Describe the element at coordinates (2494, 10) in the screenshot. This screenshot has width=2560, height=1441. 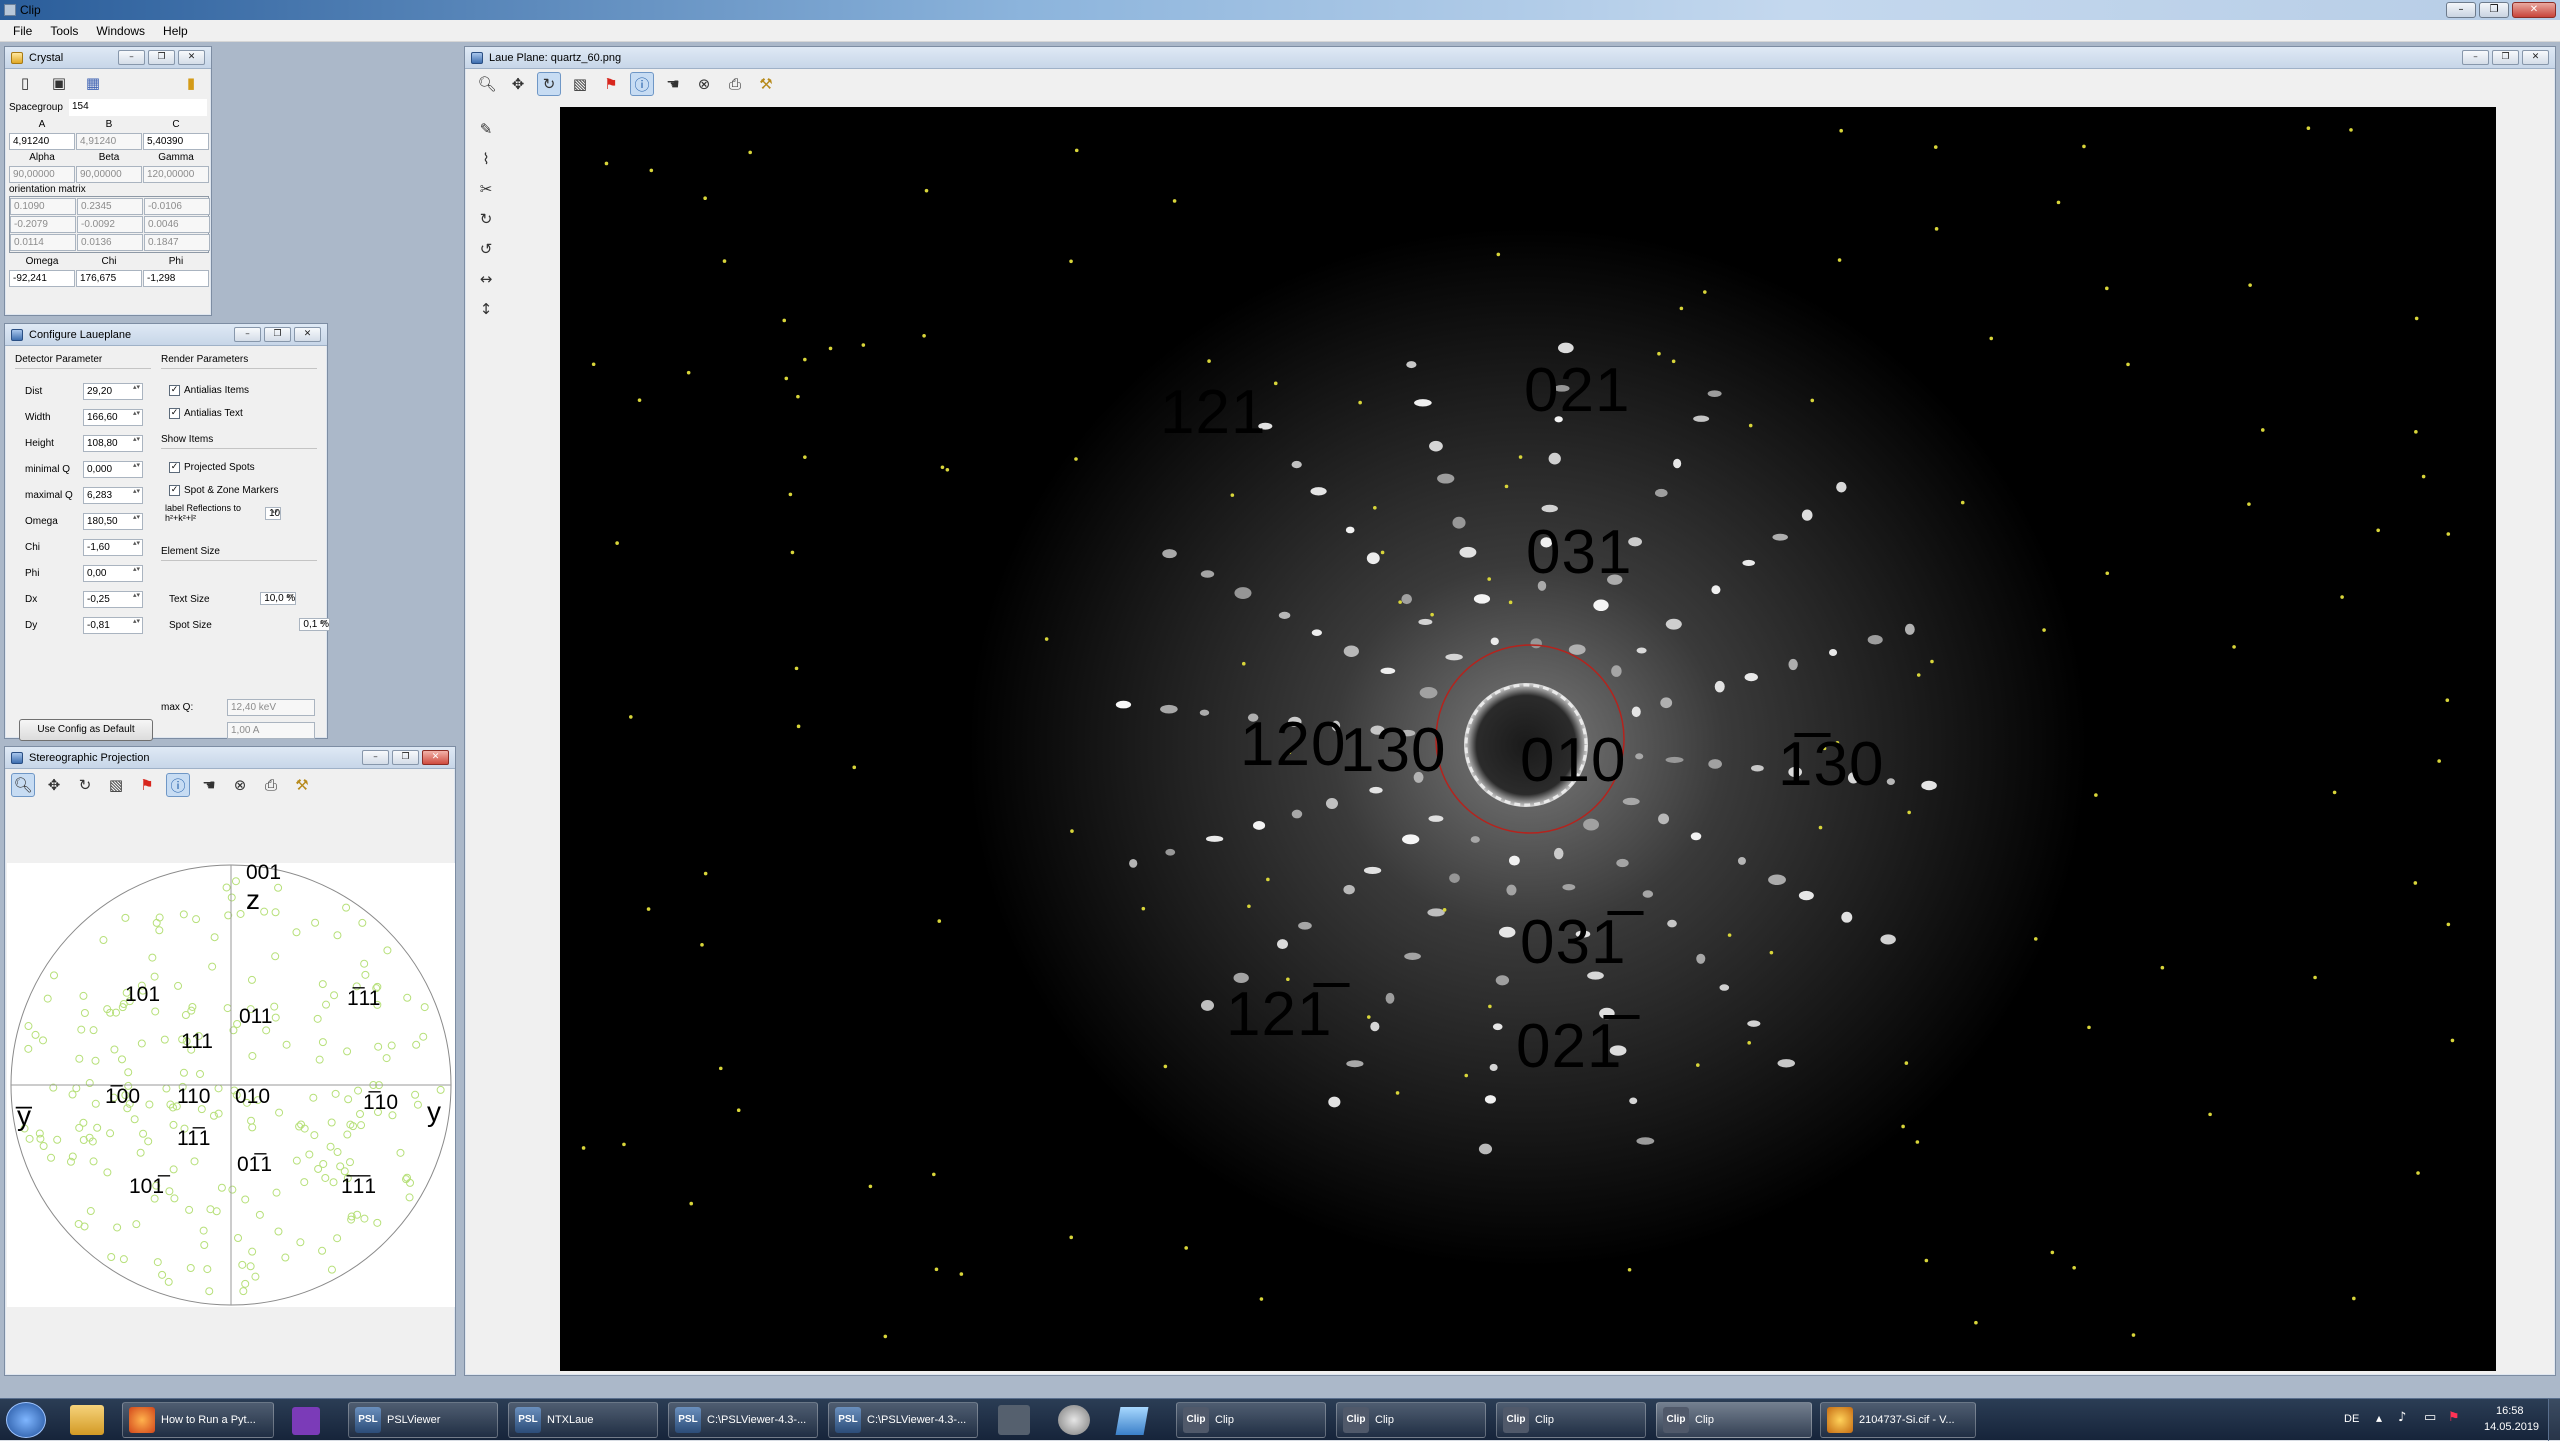
I see `restore-button: ❐` at that location.